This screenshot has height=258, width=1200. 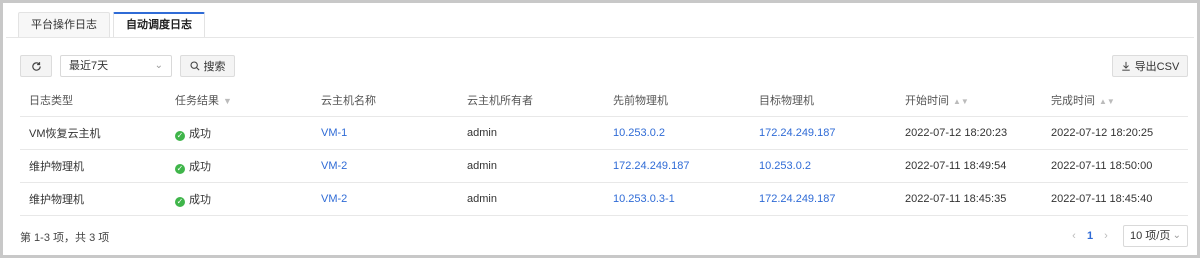 I want to click on tab-divider, so click(x=600, y=37).